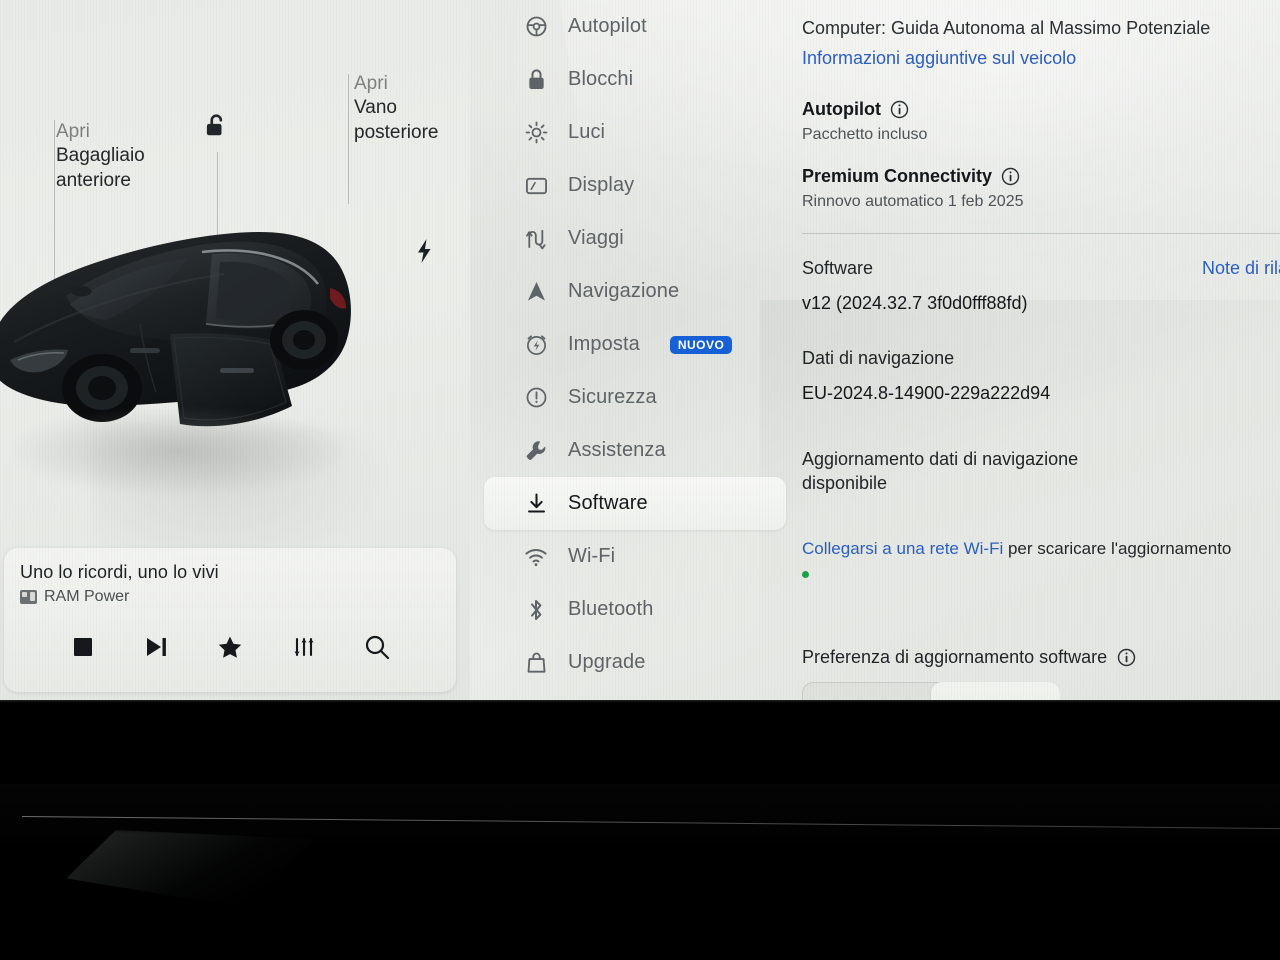 The width and height of the screenshot is (1280, 960). Describe the element at coordinates (396, 132) in the screenshot. I see `rear-trunk-target-line2: posteriore` at that location.